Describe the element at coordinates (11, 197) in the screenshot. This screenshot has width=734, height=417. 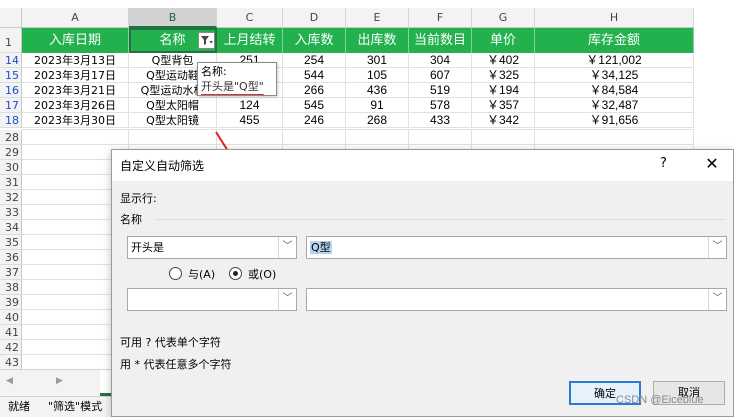
I see `row-header: 32` at that location.